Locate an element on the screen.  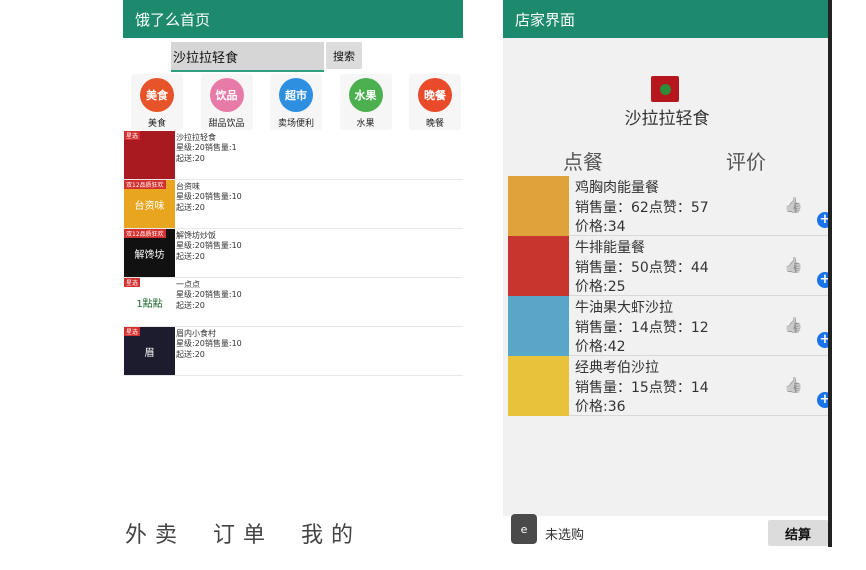
category-label: 晚餐 is located at coordinates (434, 124).